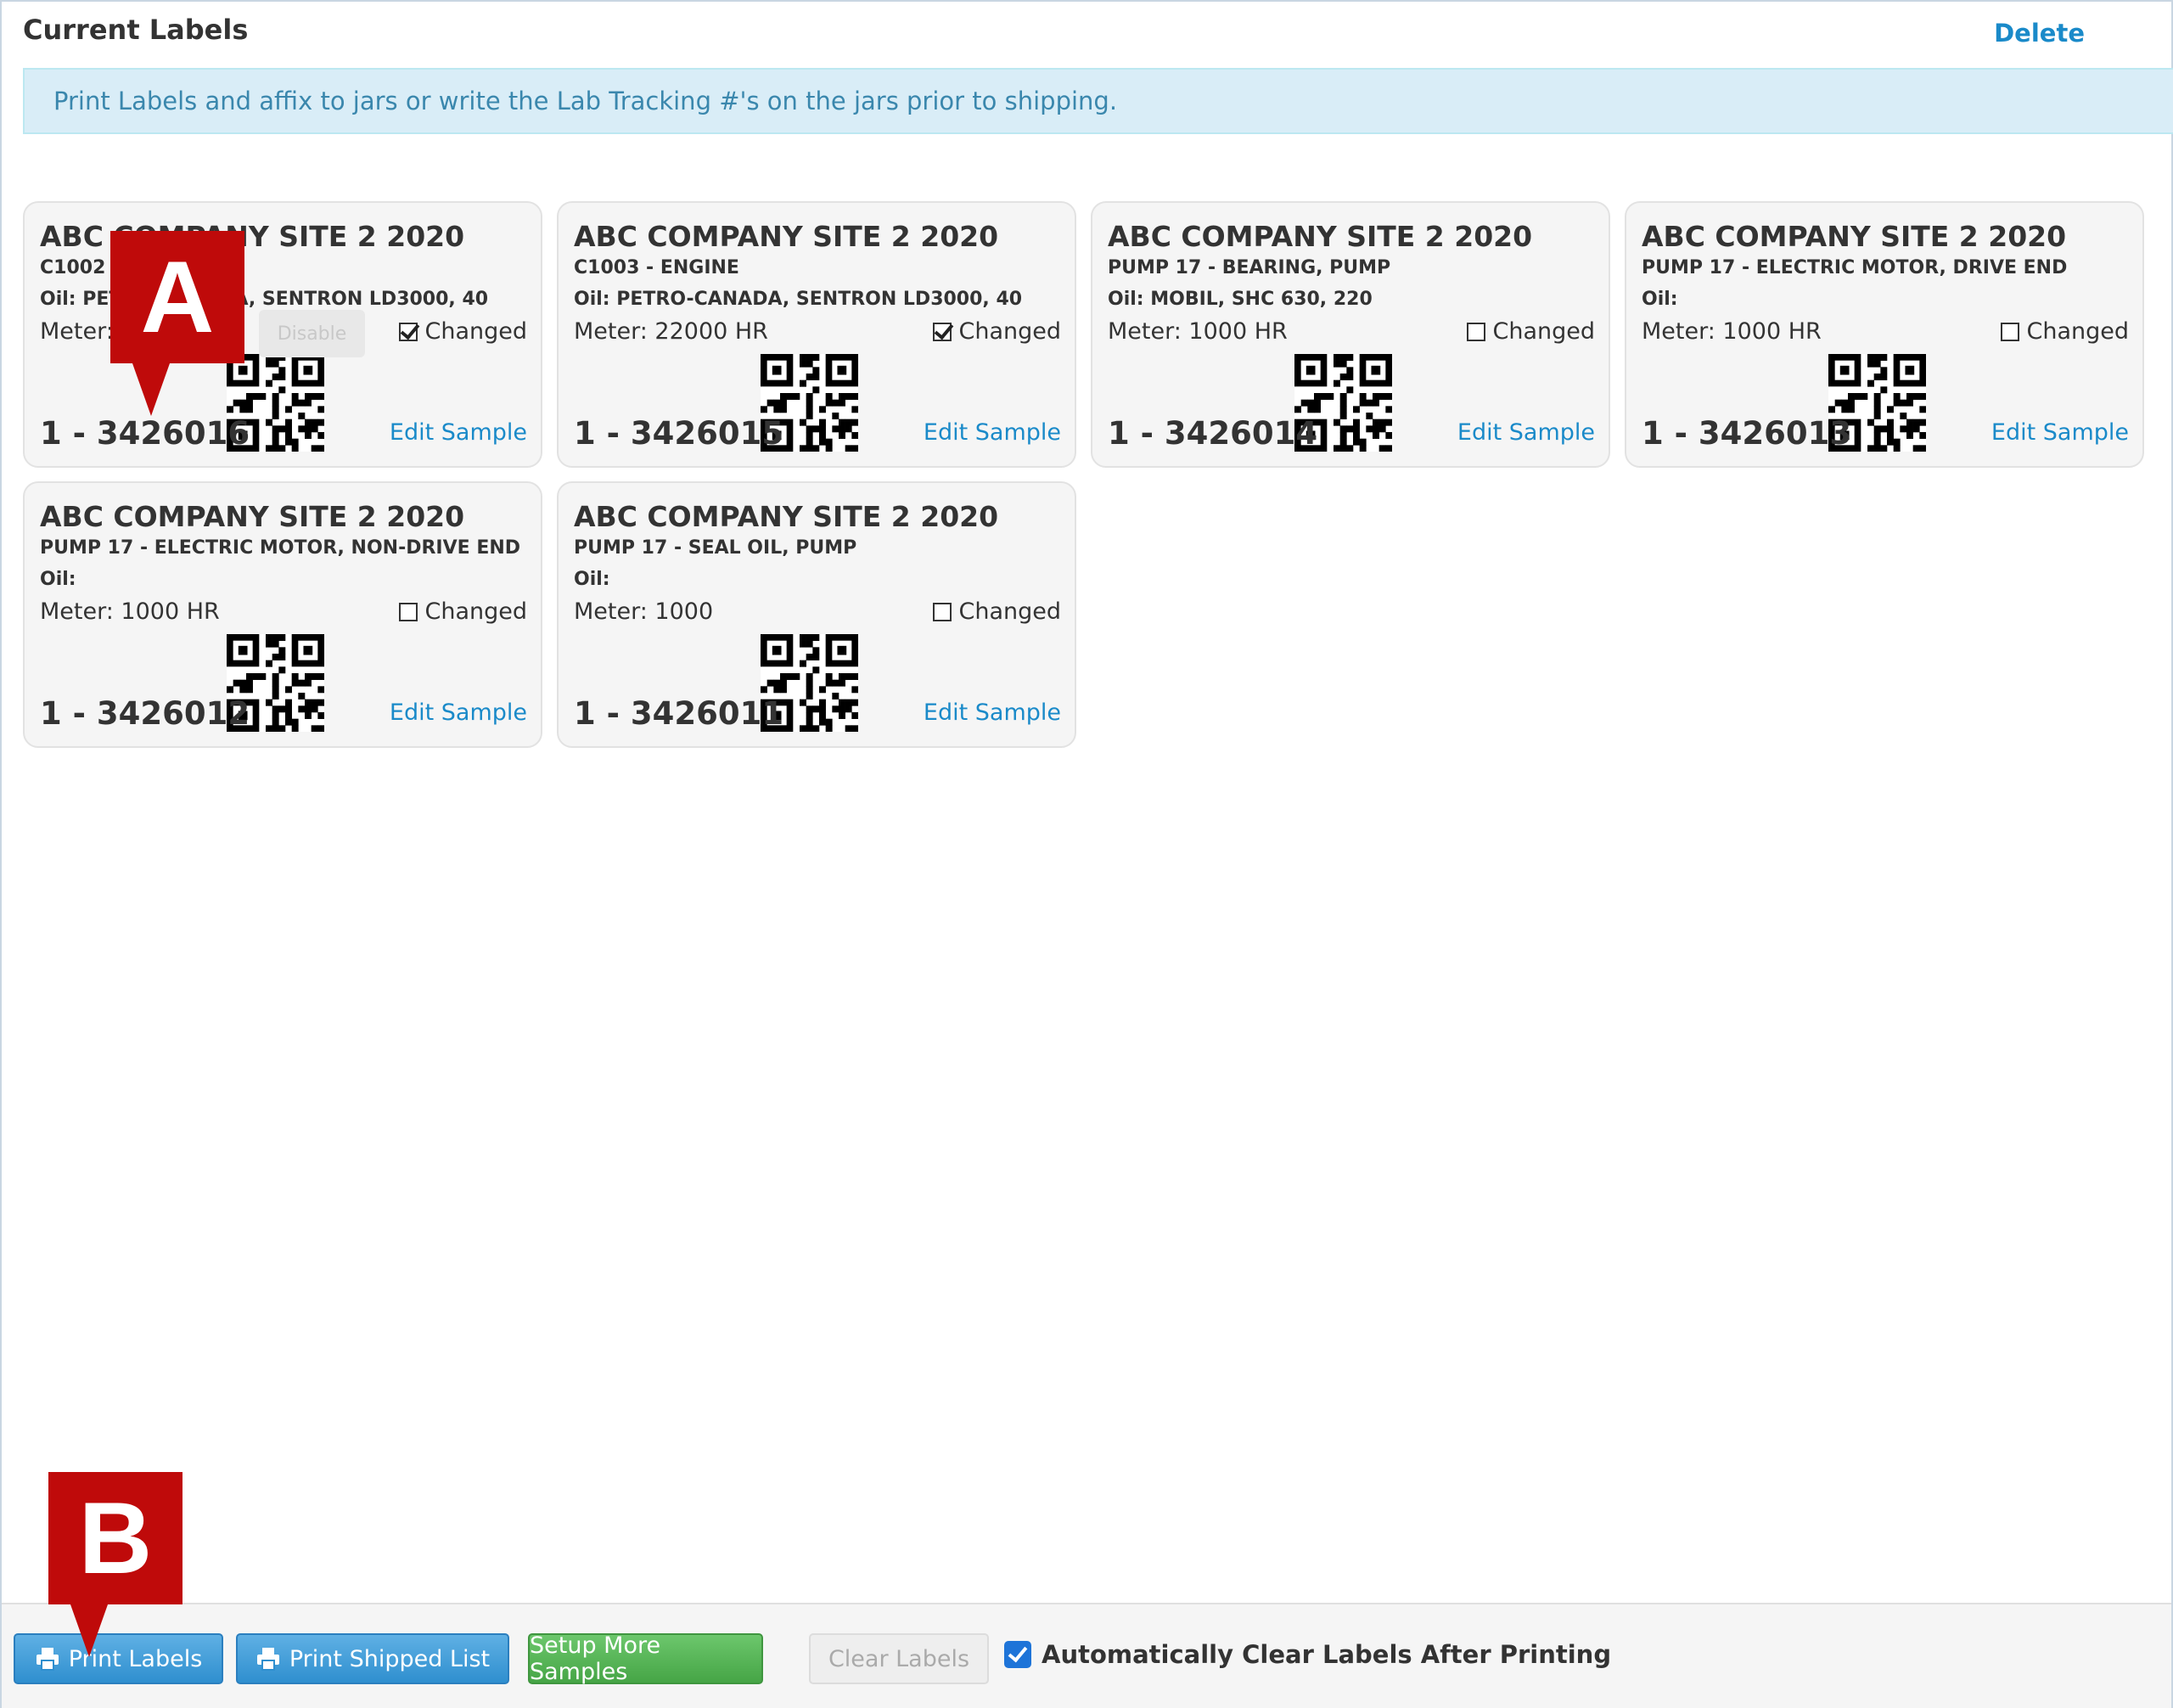 This screenshot has width=2173, height=1708. What do you see at coordinates (177, 297) in the screenshot?
I see `callout-a-letter: A` at bounding box center [177, 297].